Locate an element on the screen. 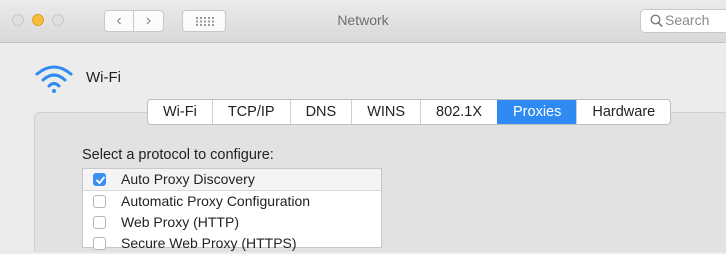 This screenshot has width=726, height=254. web-proxy-http-checkbox is located at coordinates (99, 222).